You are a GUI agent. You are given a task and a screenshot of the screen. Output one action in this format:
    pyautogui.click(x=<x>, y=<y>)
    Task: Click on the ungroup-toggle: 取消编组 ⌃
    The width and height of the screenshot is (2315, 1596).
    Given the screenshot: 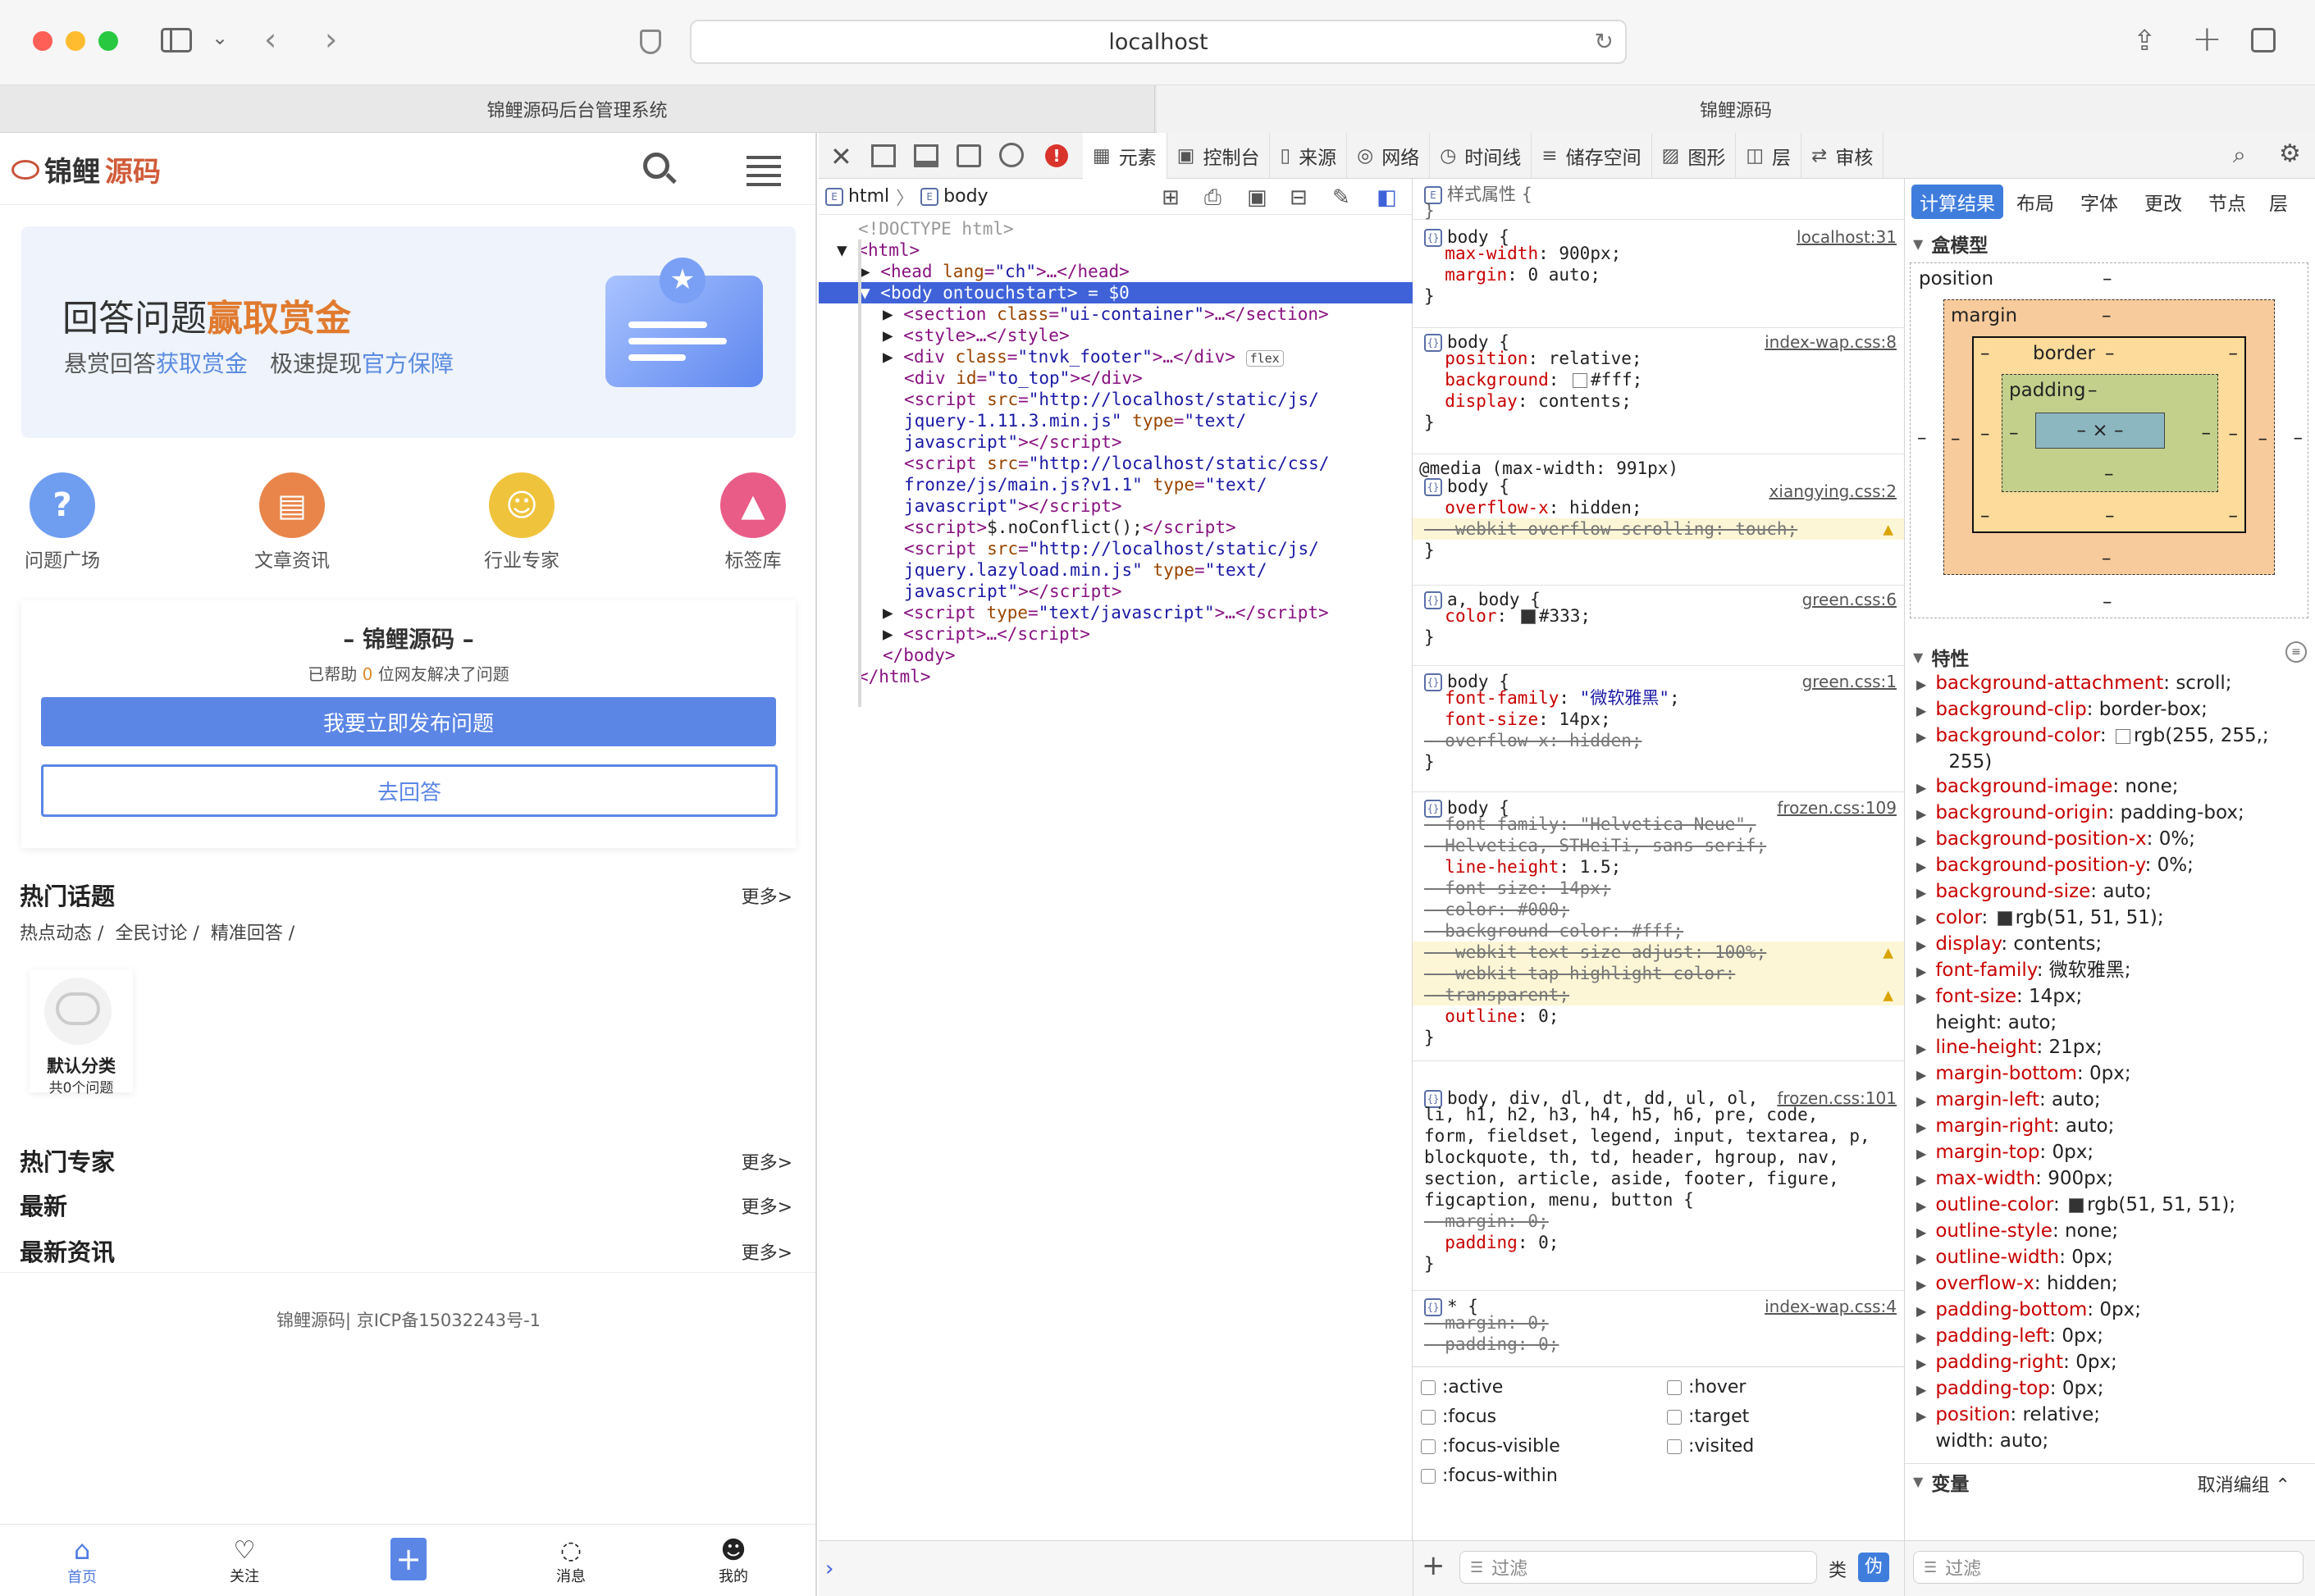 What is the action you would take?
    pyautogui.click(x=2244, y=1484)
    